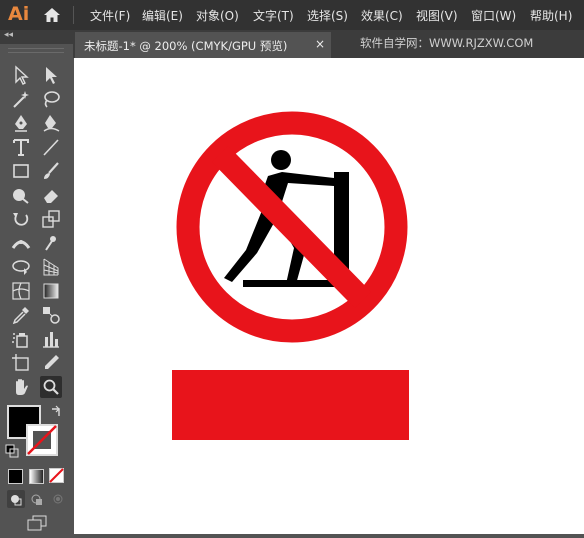 Image resolution: width=584 pixels, height=538 pixels. Describe the element at coordinates (51, 219) in the screenshot. I see `scale-tool-icon` at that location.